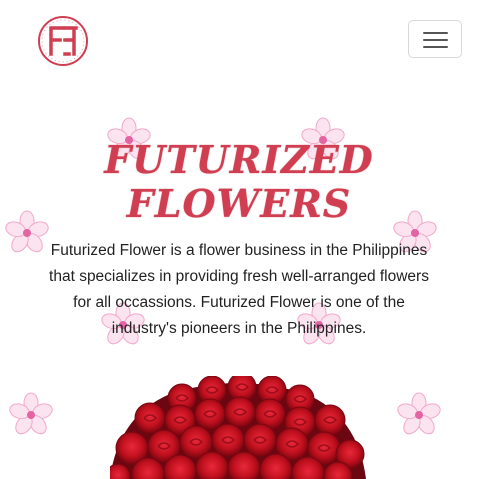 Image resolution: width=478 pixels, height=479 pixels. I want to click on ff-logo-icon, so click(63, 41).